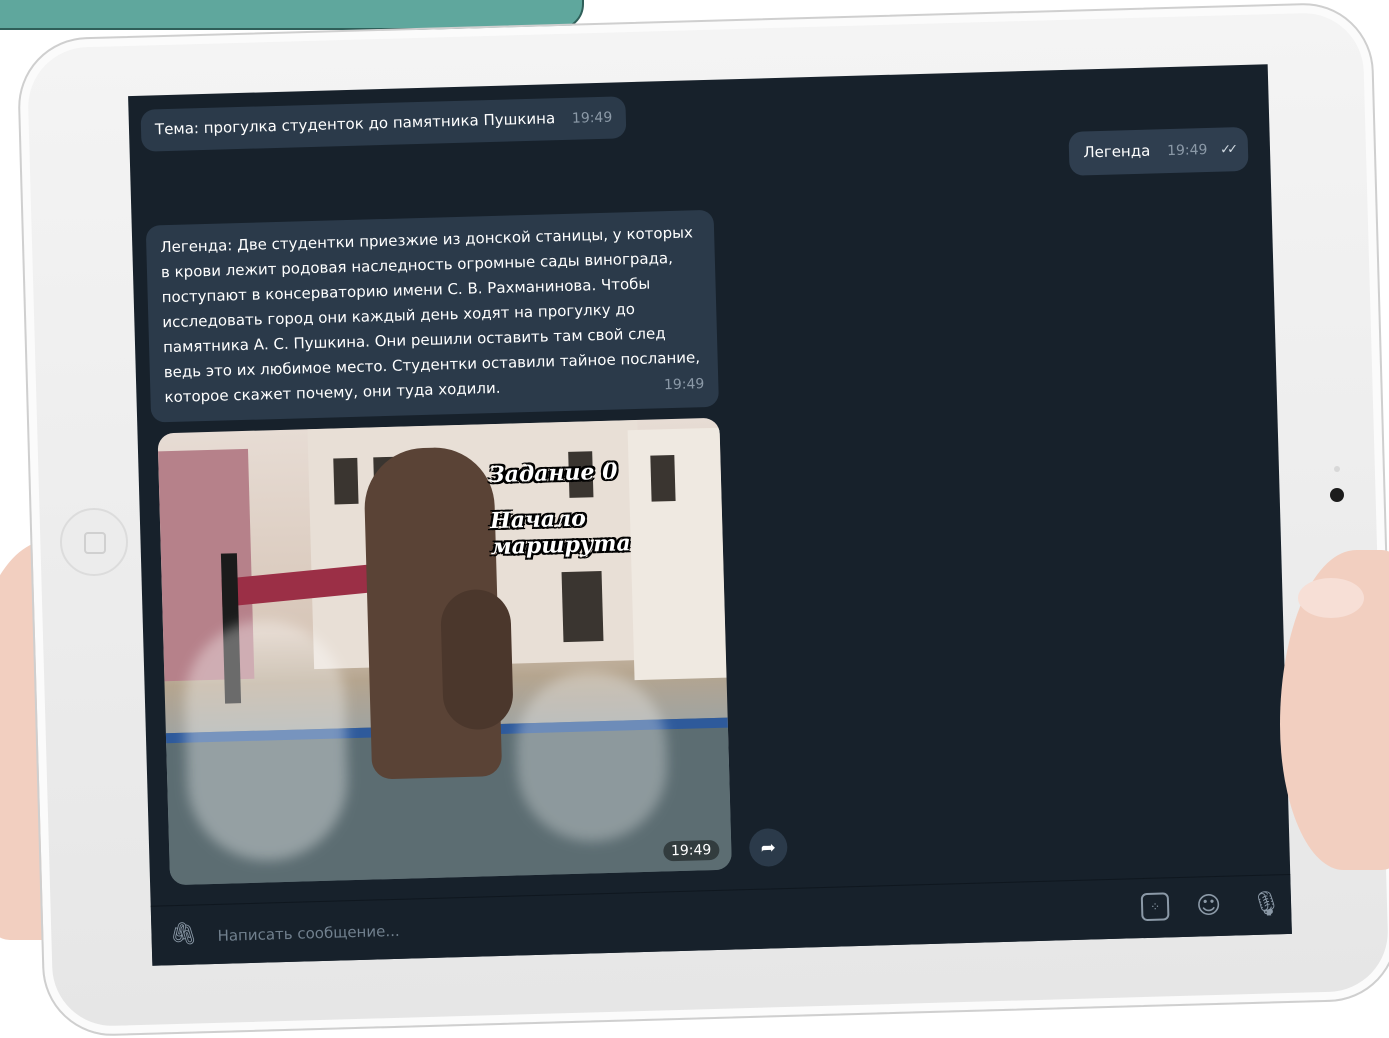  What do you see at coordinates (1227, 150) in the screenshot?
I see `double-check-icon: ✓✓` at bounding box center [1227, 150].